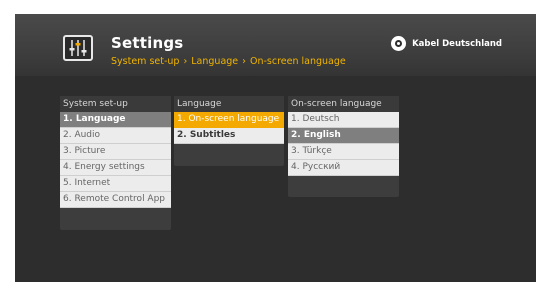 This screenshot has height=295, width=547. Describe the element at coordinates (343, 120) in the screenshot. I see `option-deutsch: 1. Deutsch` at that location.